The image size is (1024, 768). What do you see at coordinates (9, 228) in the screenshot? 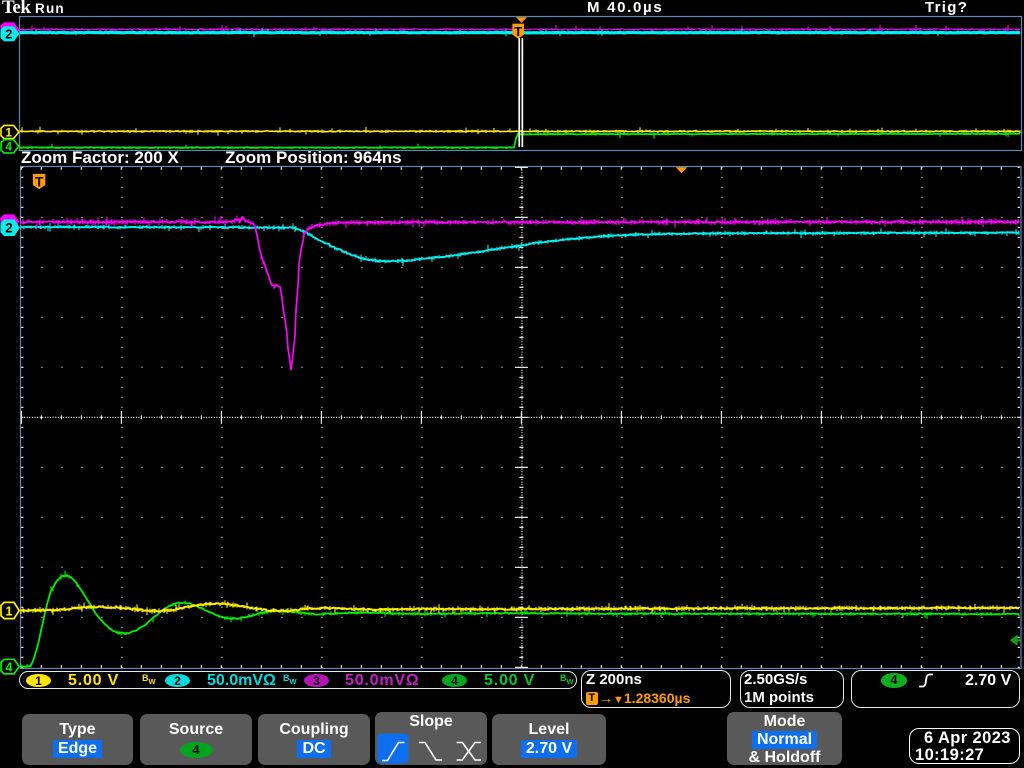
I see `svg-text: 2` at bounding box center [9, 228].